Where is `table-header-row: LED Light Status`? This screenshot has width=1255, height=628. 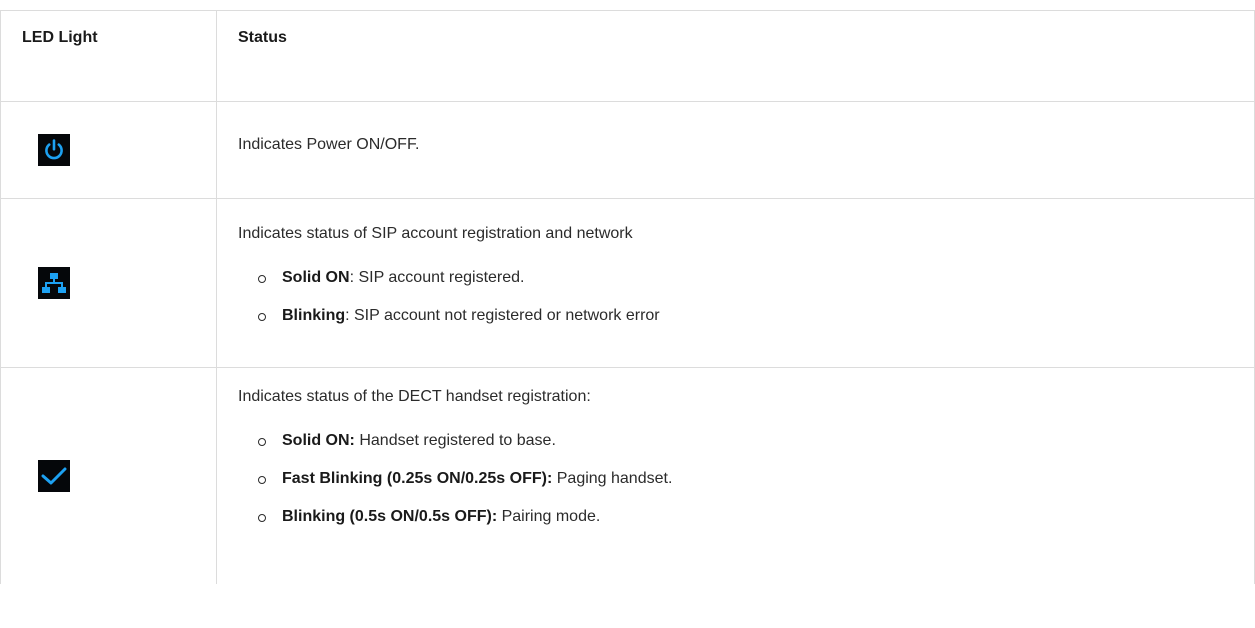 table-header-row: LED Light Status is located at coordinates (627, 56).